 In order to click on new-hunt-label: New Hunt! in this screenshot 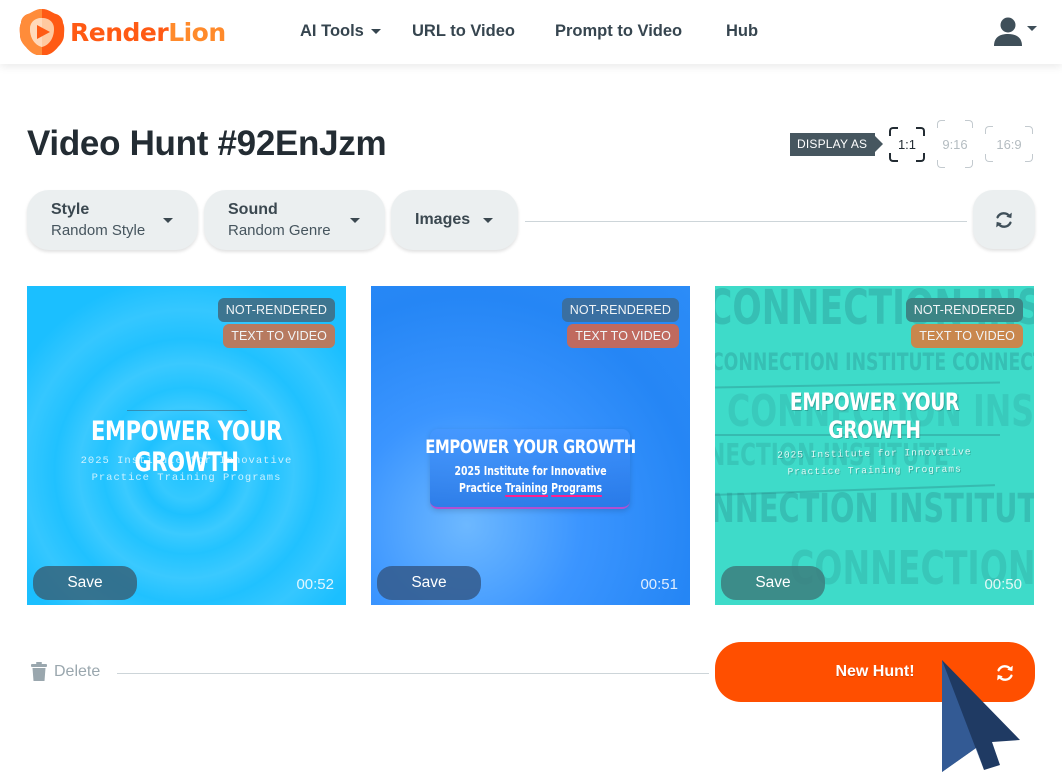, I will do `click(875, 671)`.